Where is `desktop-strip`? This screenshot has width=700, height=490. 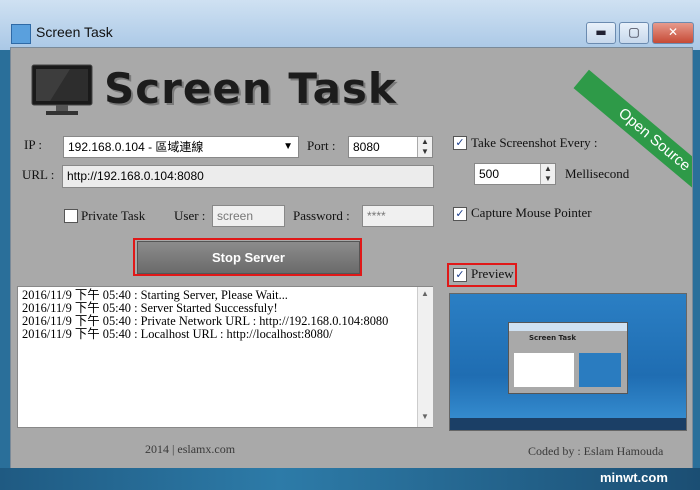 desktop-strip is located at coordinates (350, 479).